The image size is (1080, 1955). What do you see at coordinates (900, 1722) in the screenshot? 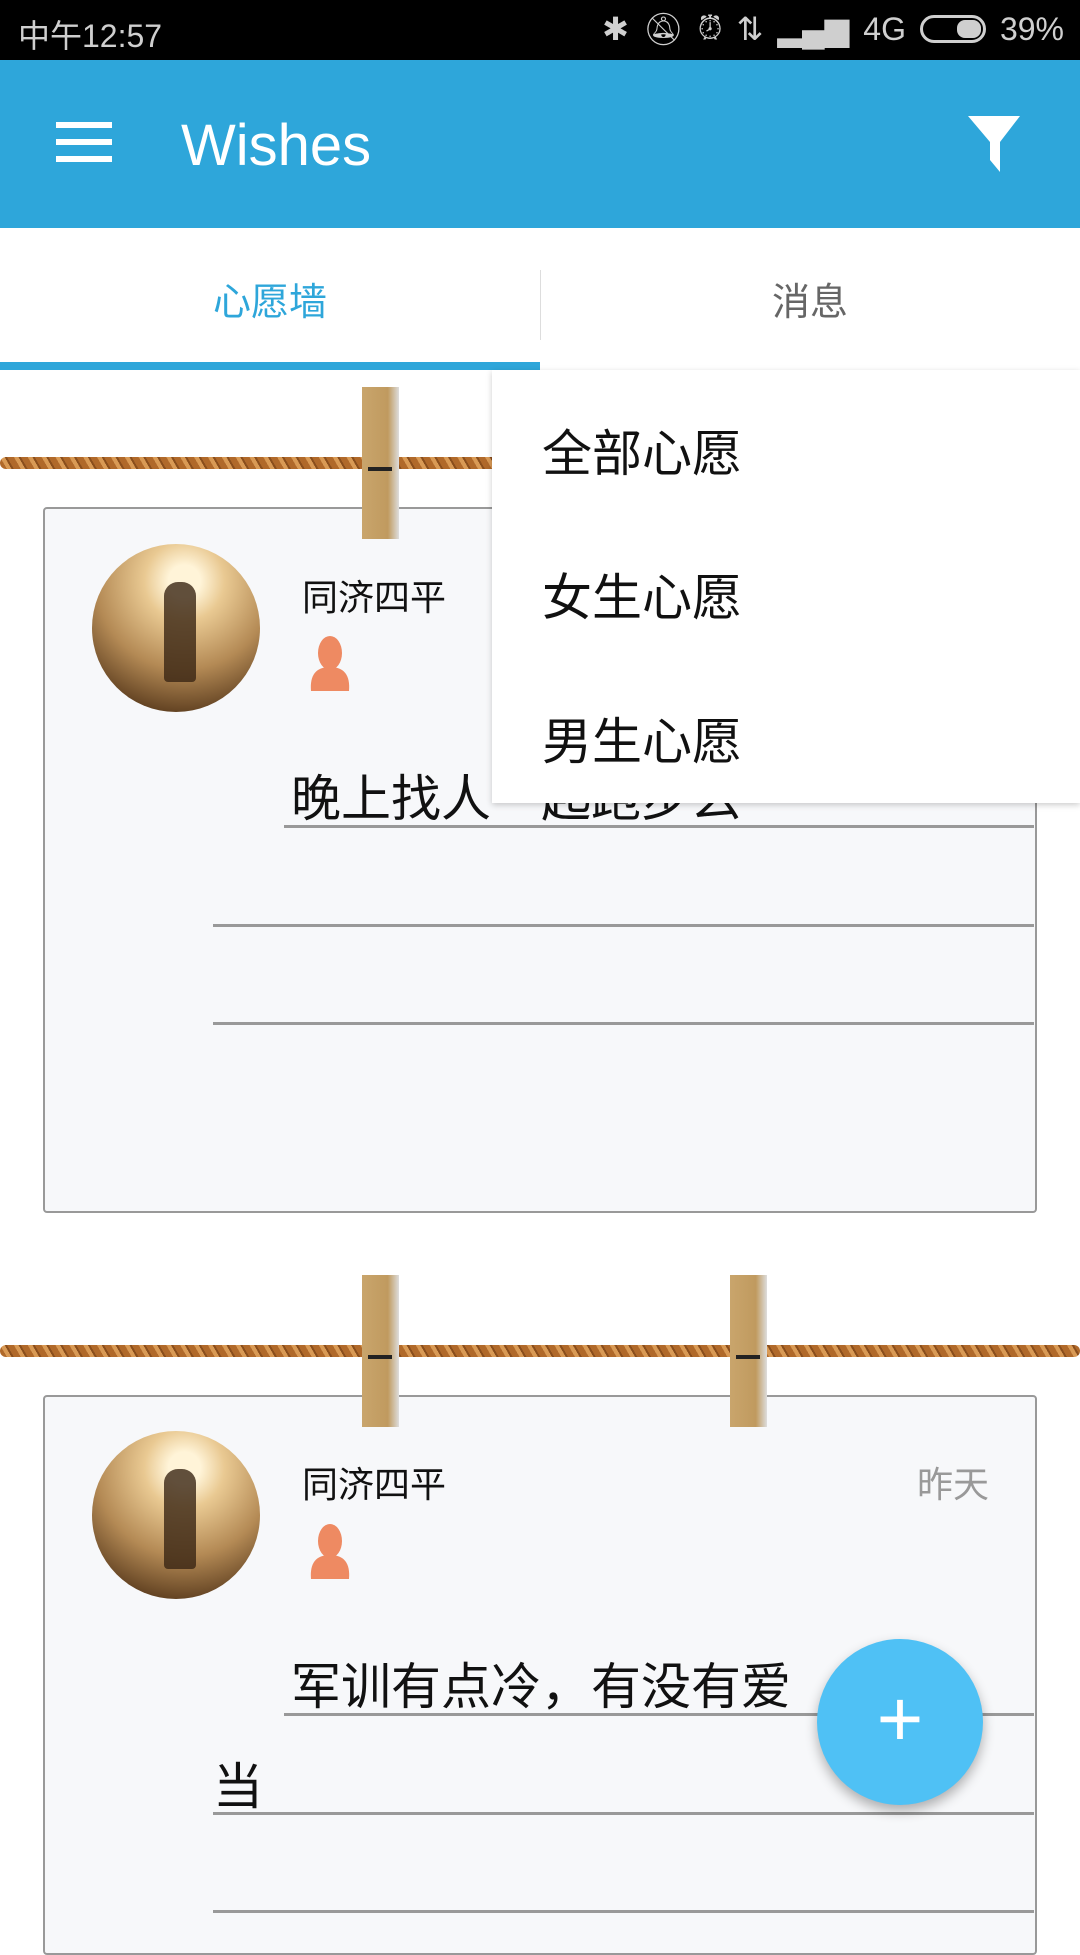
I see `add-wish-button: +` at bounding box center [900, 1722].